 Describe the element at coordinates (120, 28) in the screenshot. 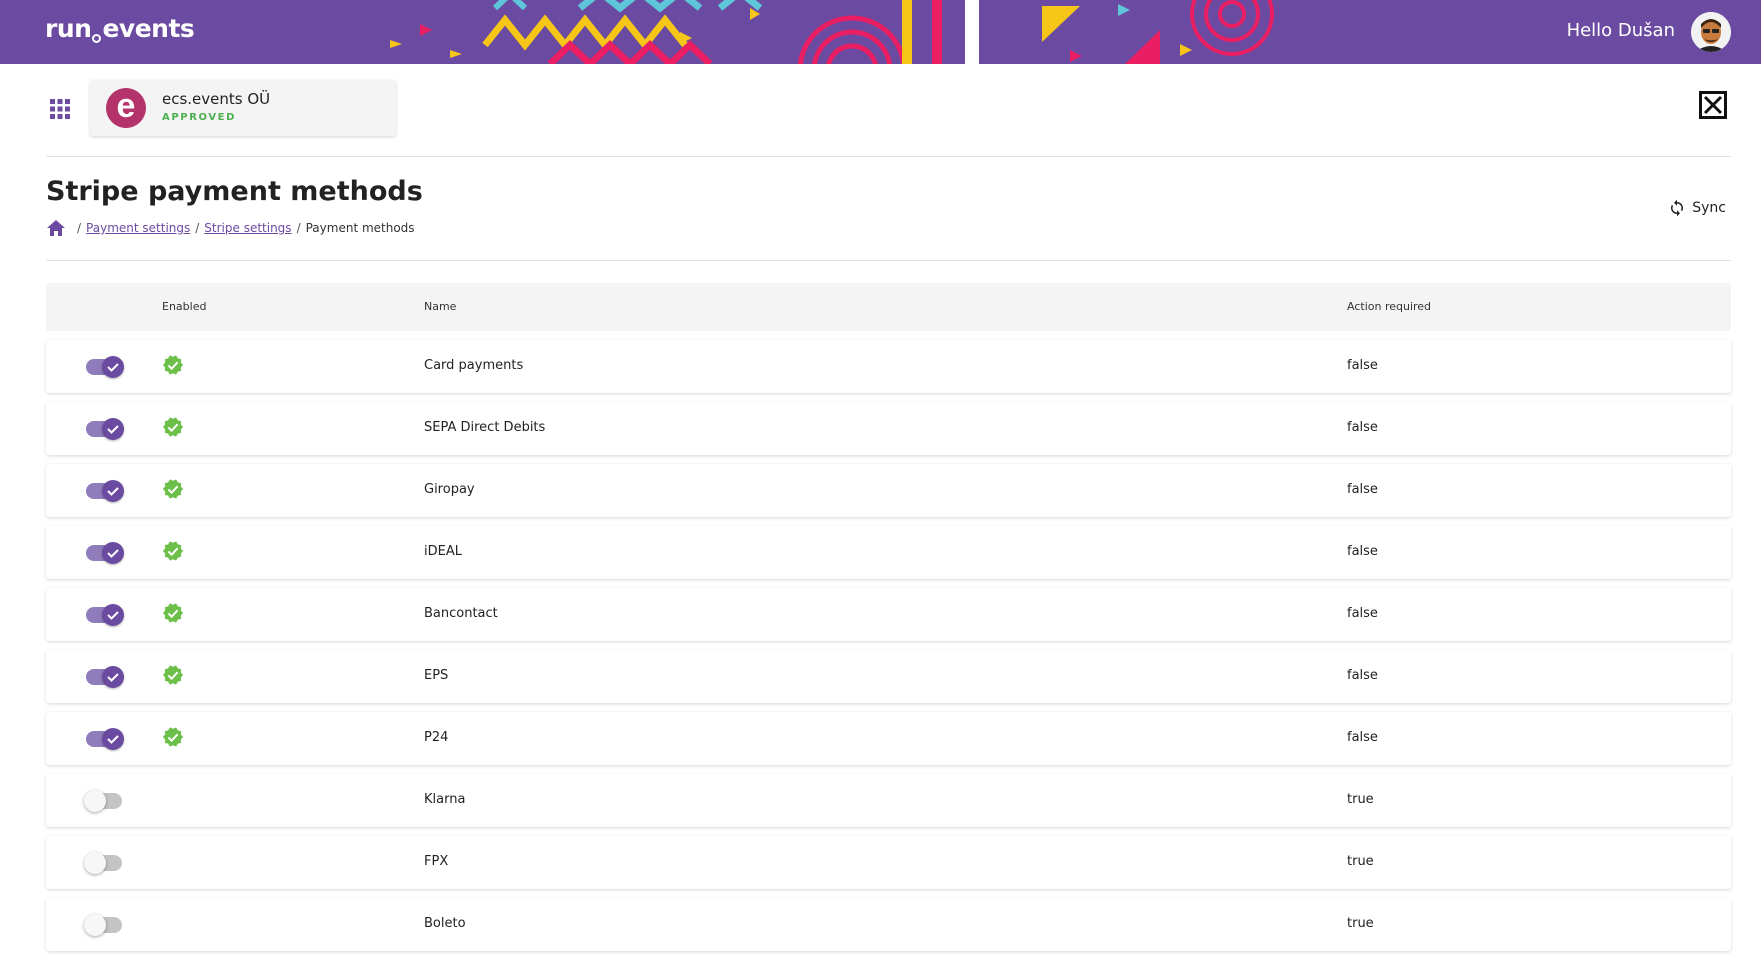

I see `app-logo: run events` at that location.